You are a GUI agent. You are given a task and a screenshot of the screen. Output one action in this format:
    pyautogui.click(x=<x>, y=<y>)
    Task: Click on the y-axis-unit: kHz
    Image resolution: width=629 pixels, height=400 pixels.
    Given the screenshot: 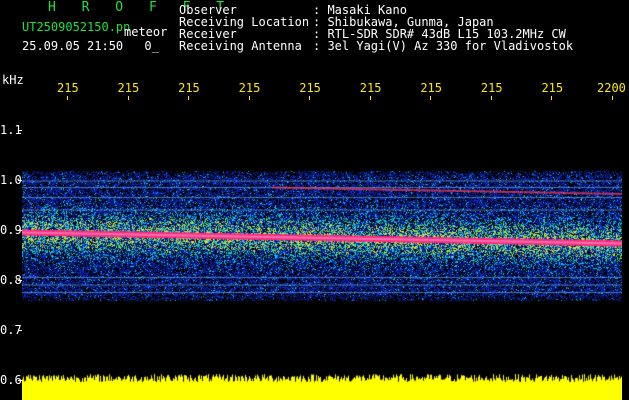 What is the action you would take?
    pyautogui.click(x=13, y=80)
    